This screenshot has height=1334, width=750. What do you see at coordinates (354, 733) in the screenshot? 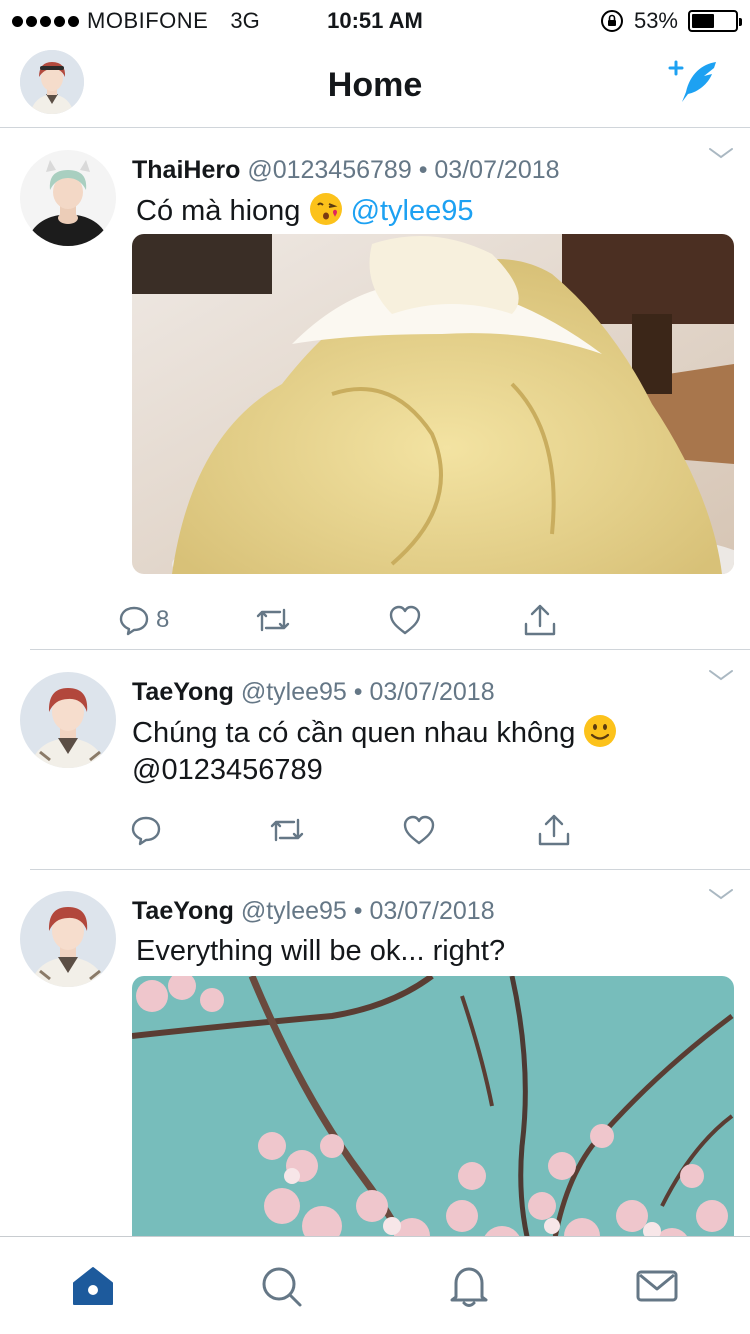
I see `tweet-body: Chúng ta có cần quen nhau không` at bounding box center [354, 733].